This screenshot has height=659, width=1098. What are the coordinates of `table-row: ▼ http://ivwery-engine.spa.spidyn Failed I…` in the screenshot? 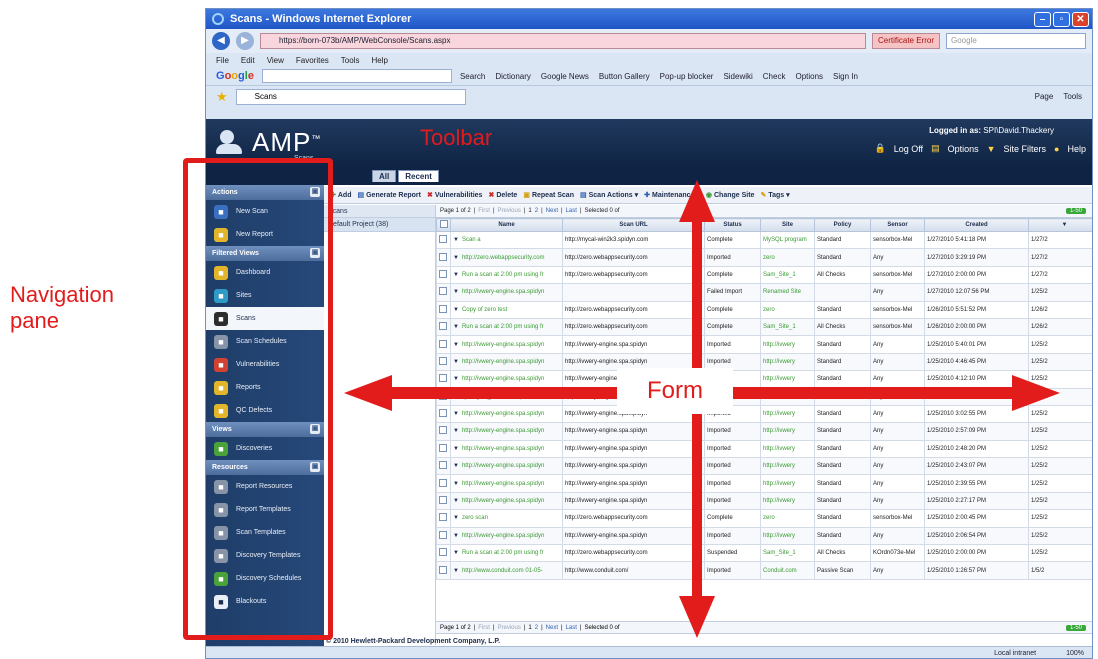 It's located at (764, 292).